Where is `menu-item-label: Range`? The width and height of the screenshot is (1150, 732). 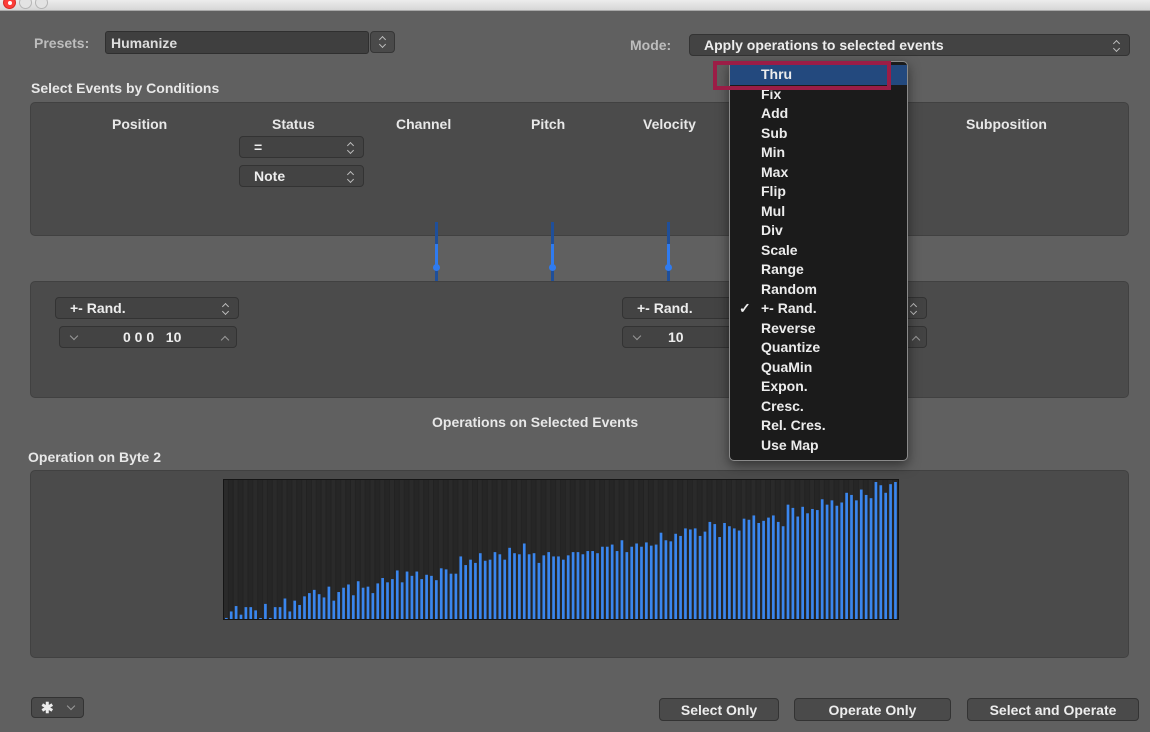 menu-item-label: Range is located at coordinates (782, 269).